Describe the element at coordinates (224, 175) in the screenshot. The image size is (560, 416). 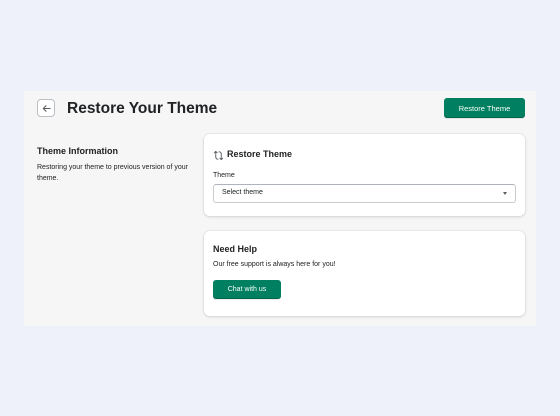
I see `theme-field-label: Theme` at that location.